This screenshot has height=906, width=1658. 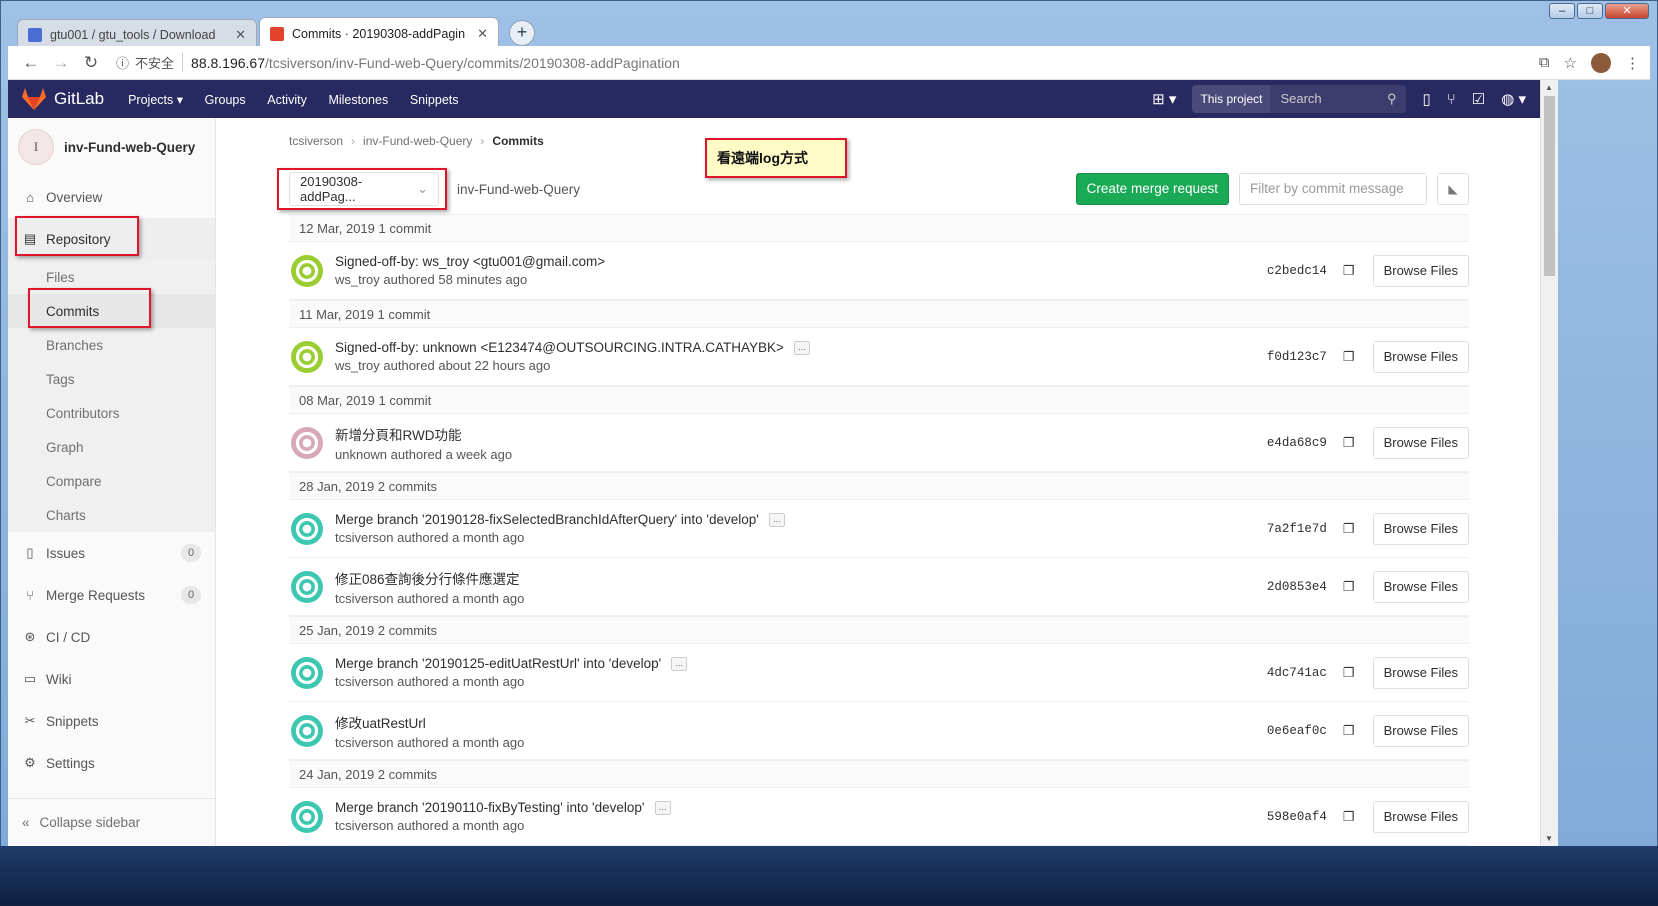 I want to click on nav-milestones: Milestones, so click(x=358, y=100).